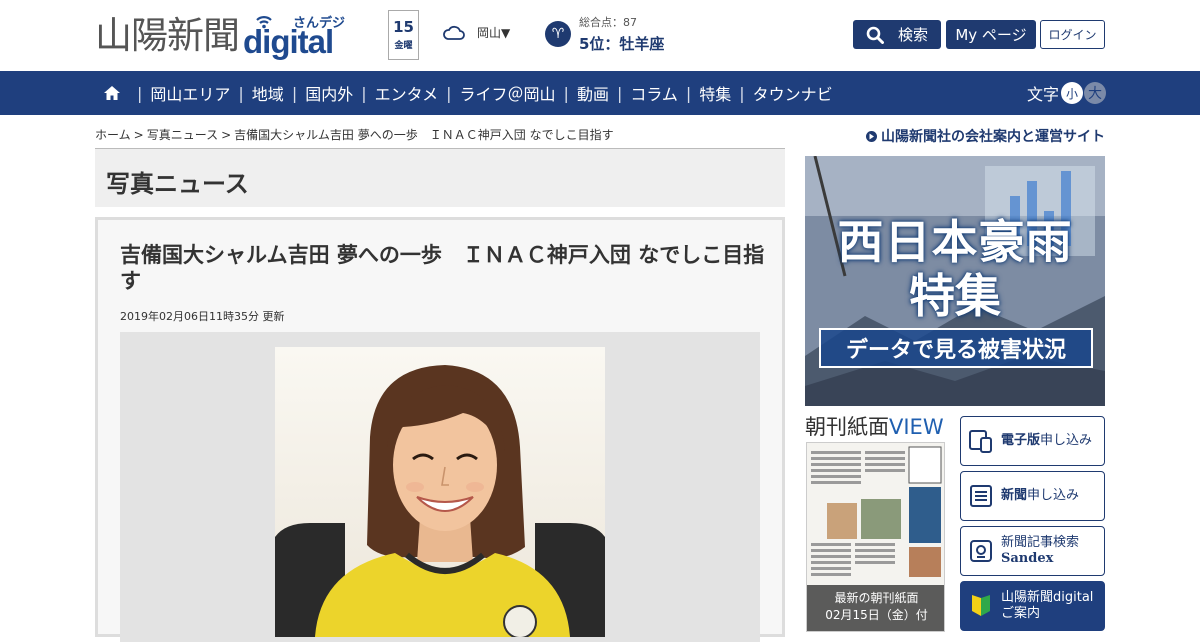  I want to click on horoscope-score: 総合点：87, so click(608, 22).